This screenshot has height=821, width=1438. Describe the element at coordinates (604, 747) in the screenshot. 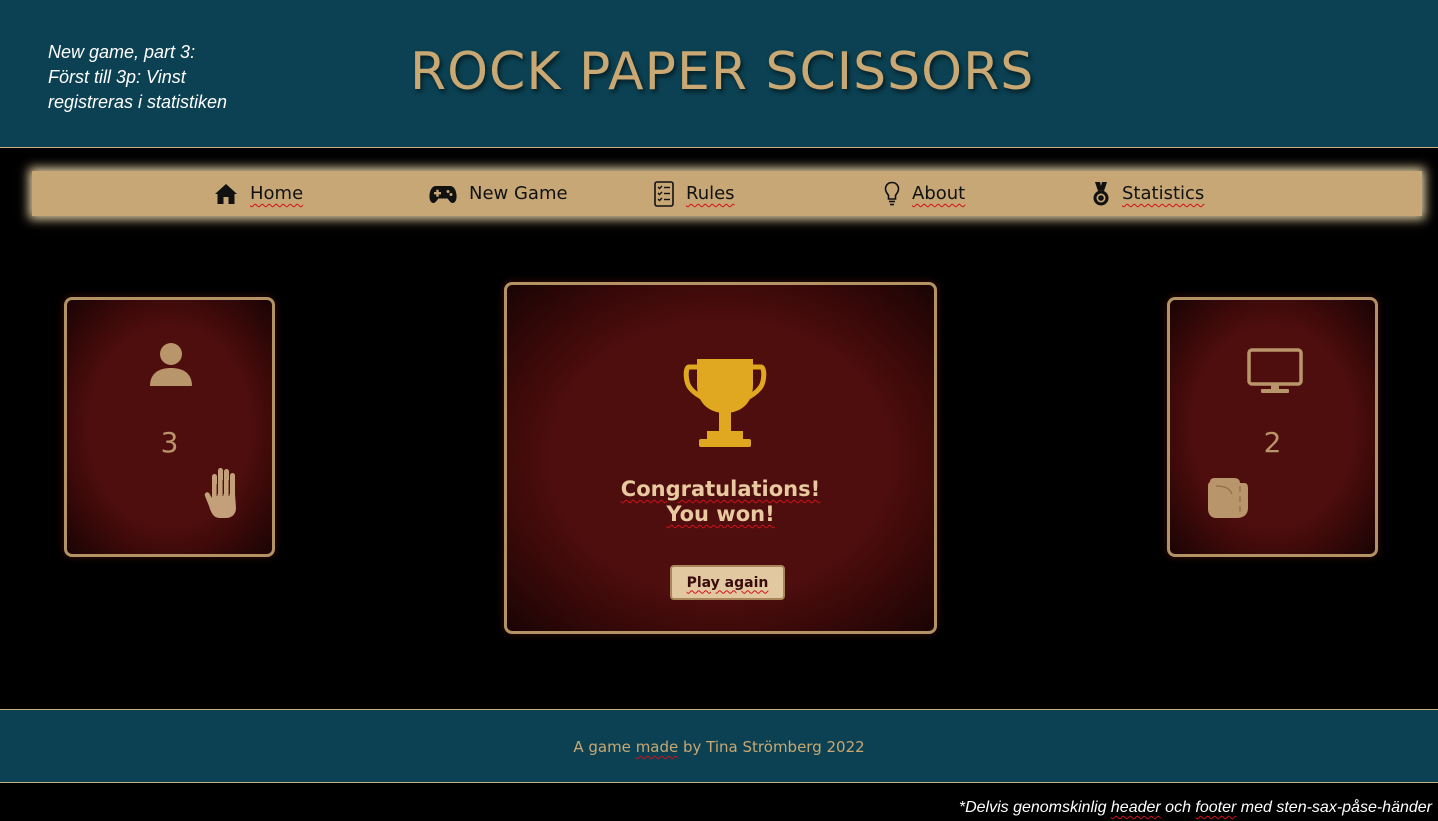

I see `footer-text-pre: A game` at that location.